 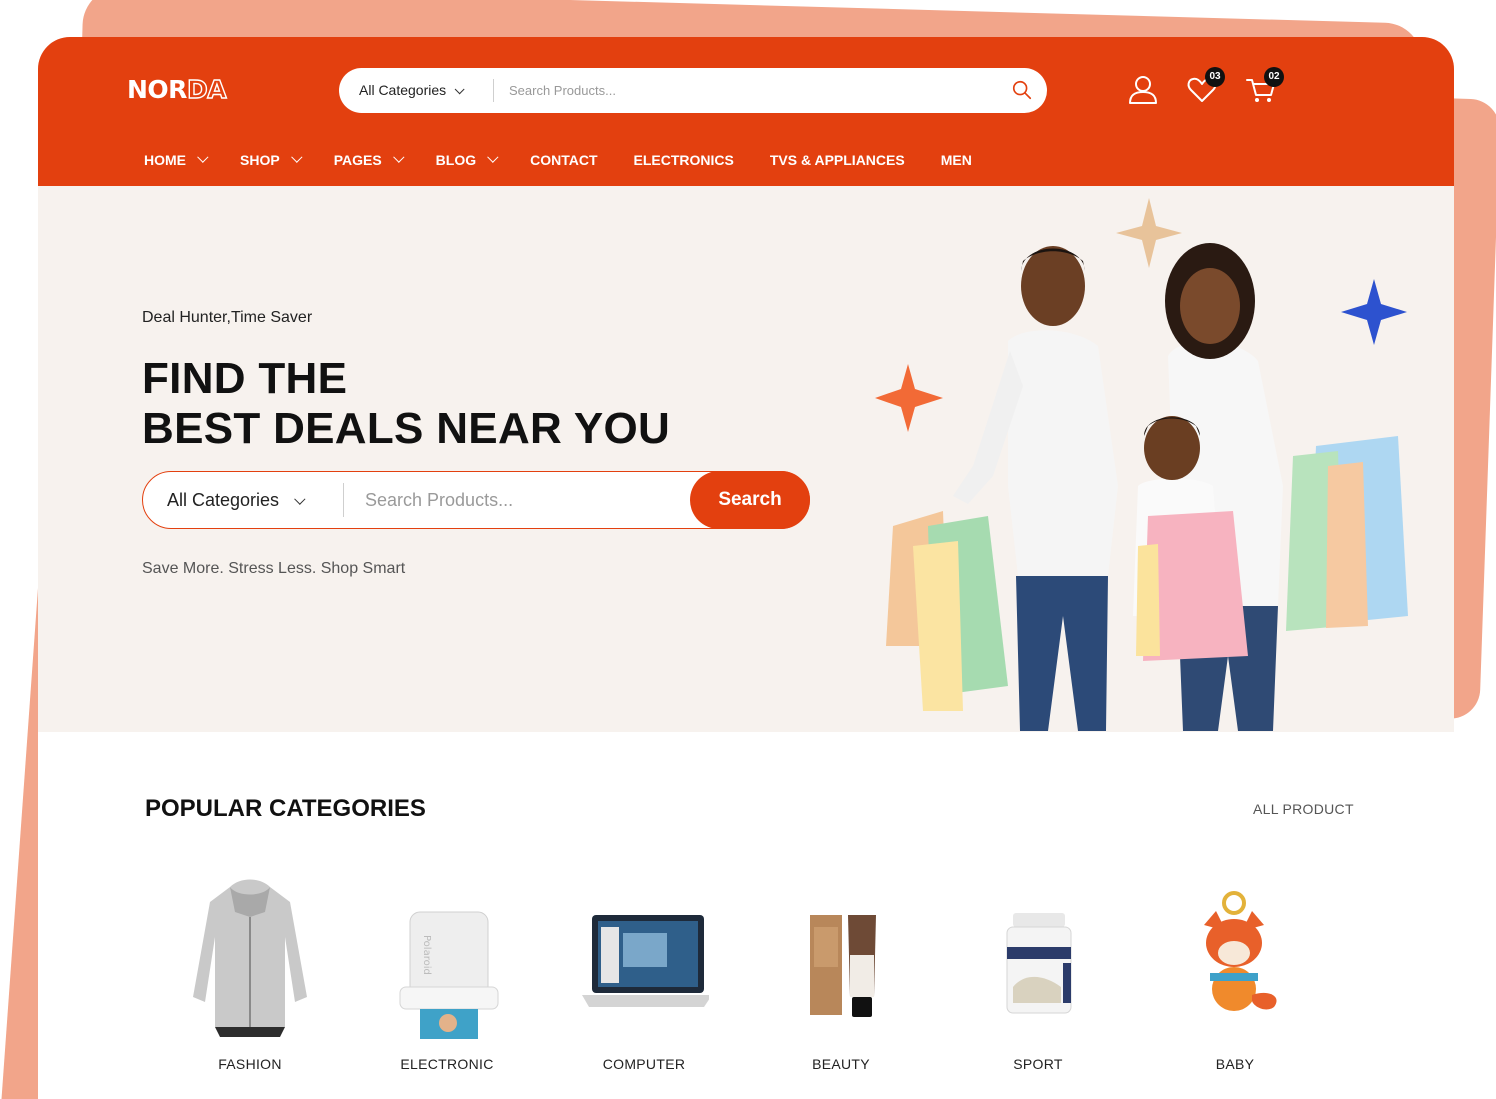 What do you see at coordinates (956, 160) in the screenshot?
I see `nav-item-men: MEN` at bounding box center [956, 160].